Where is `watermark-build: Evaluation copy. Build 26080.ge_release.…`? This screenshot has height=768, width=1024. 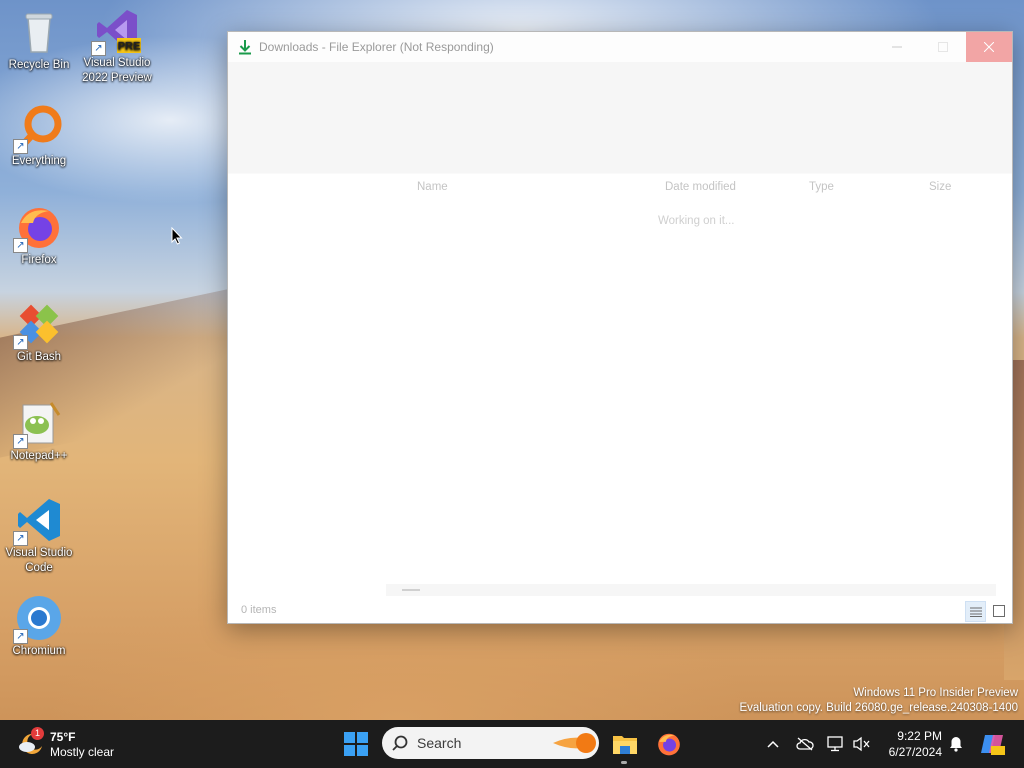 watermark-build: Evaluation copy. Build 26080.ge_release.… is located at coordinates (878, 708).